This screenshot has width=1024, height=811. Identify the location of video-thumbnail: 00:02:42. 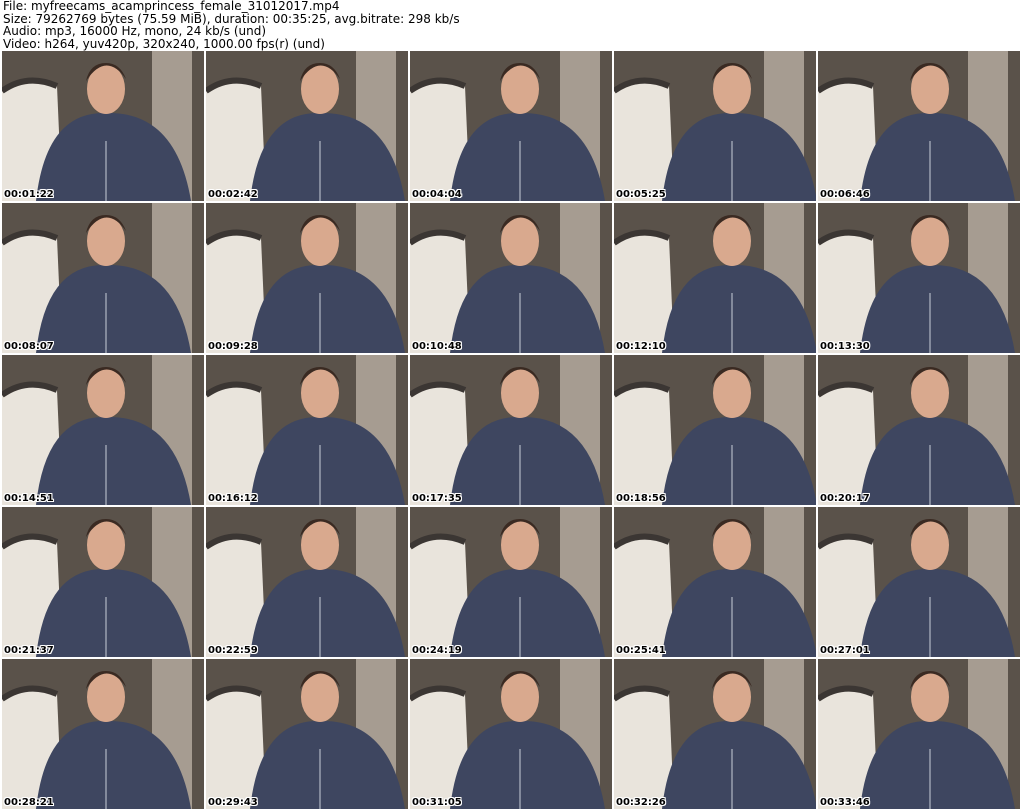
(307, 126).